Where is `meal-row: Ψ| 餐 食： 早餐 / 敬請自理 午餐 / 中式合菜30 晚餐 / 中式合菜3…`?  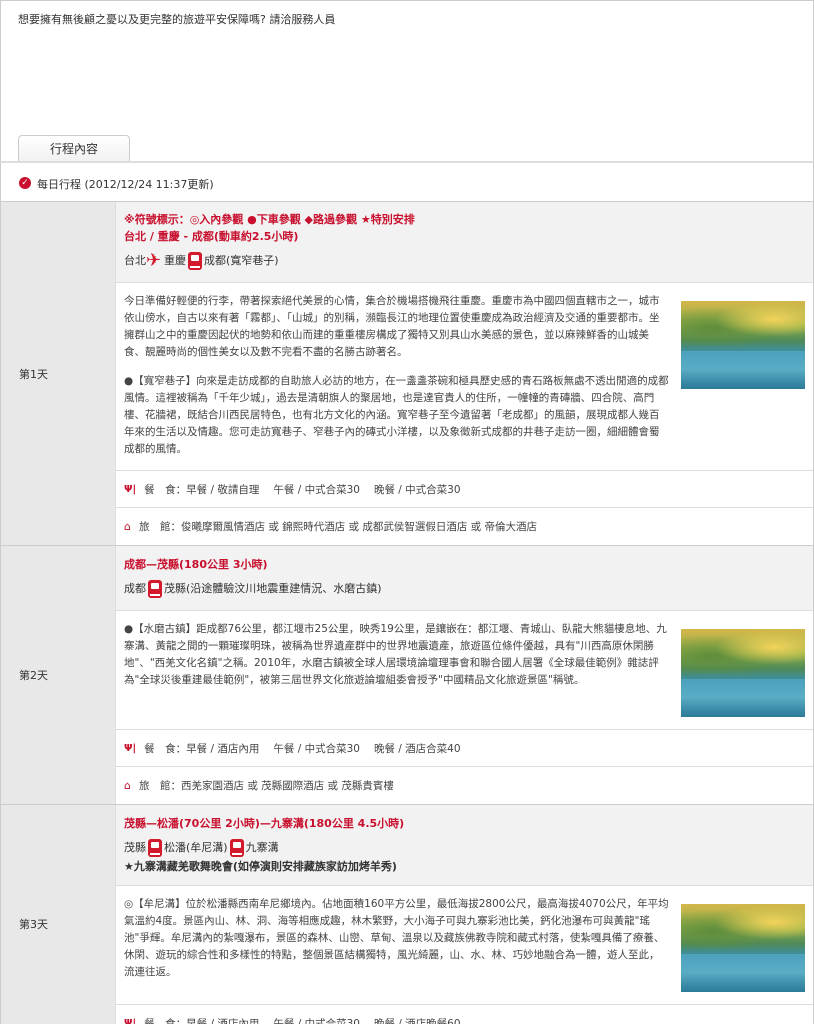 meal-row: Ψ| 餐 食： 早餐 / 敬請自理 午餐 / 中式合菜30 晚餐 / 中式合菜3… is located at coordinates (464, 489).